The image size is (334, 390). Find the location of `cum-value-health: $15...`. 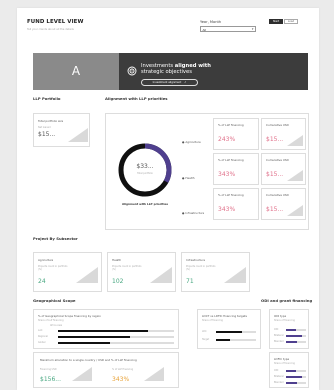

cum-value-health: $15... is located at coordinates (275, 174).